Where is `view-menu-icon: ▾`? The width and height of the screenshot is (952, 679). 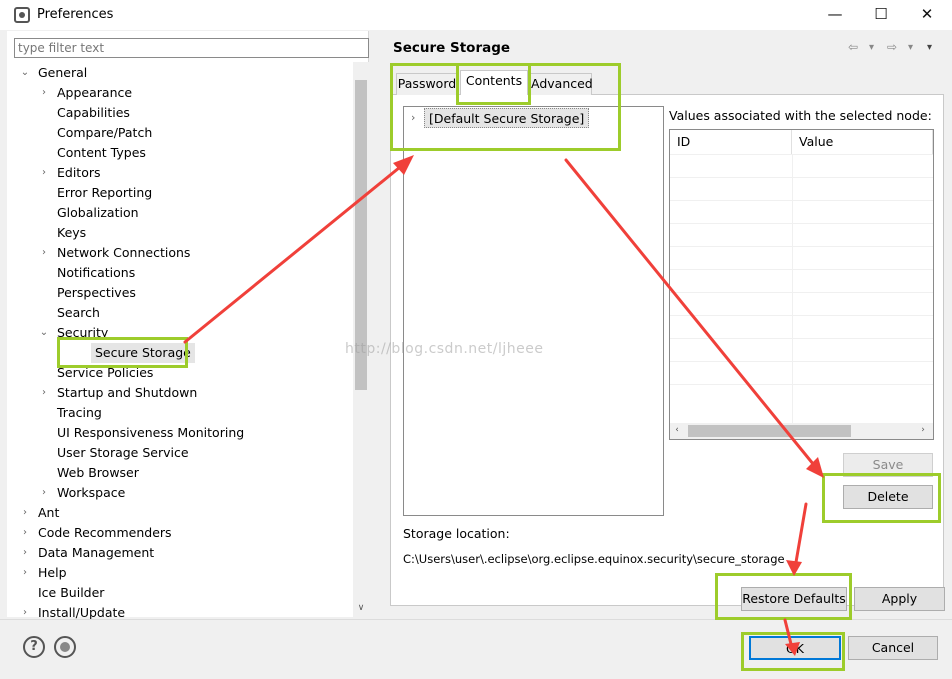
view-menu-icon: ▾ is located at coordinates (929, 47).